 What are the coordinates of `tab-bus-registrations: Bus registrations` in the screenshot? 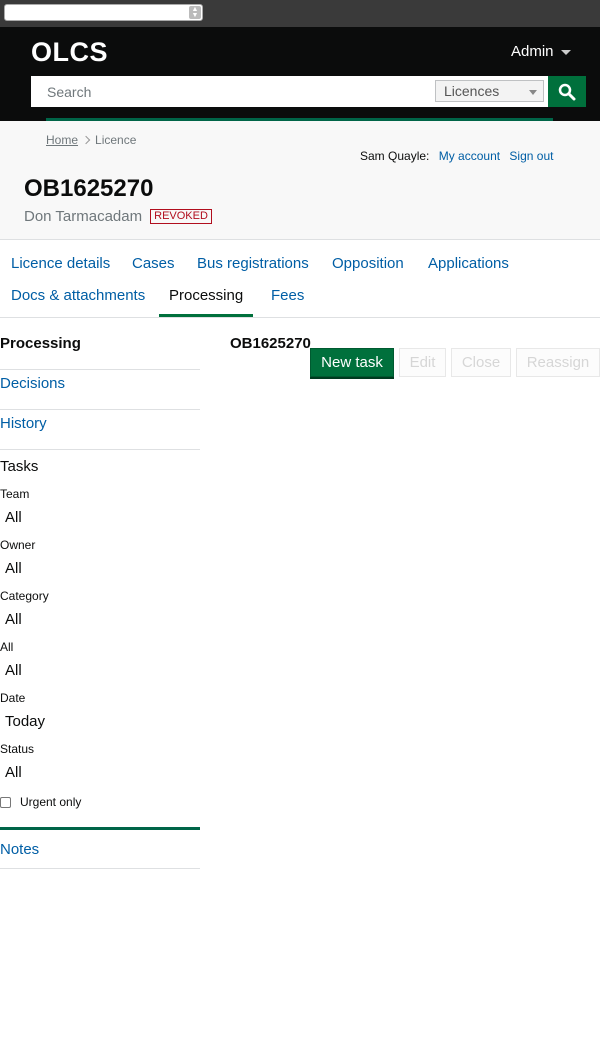 It's located at (253, 263).